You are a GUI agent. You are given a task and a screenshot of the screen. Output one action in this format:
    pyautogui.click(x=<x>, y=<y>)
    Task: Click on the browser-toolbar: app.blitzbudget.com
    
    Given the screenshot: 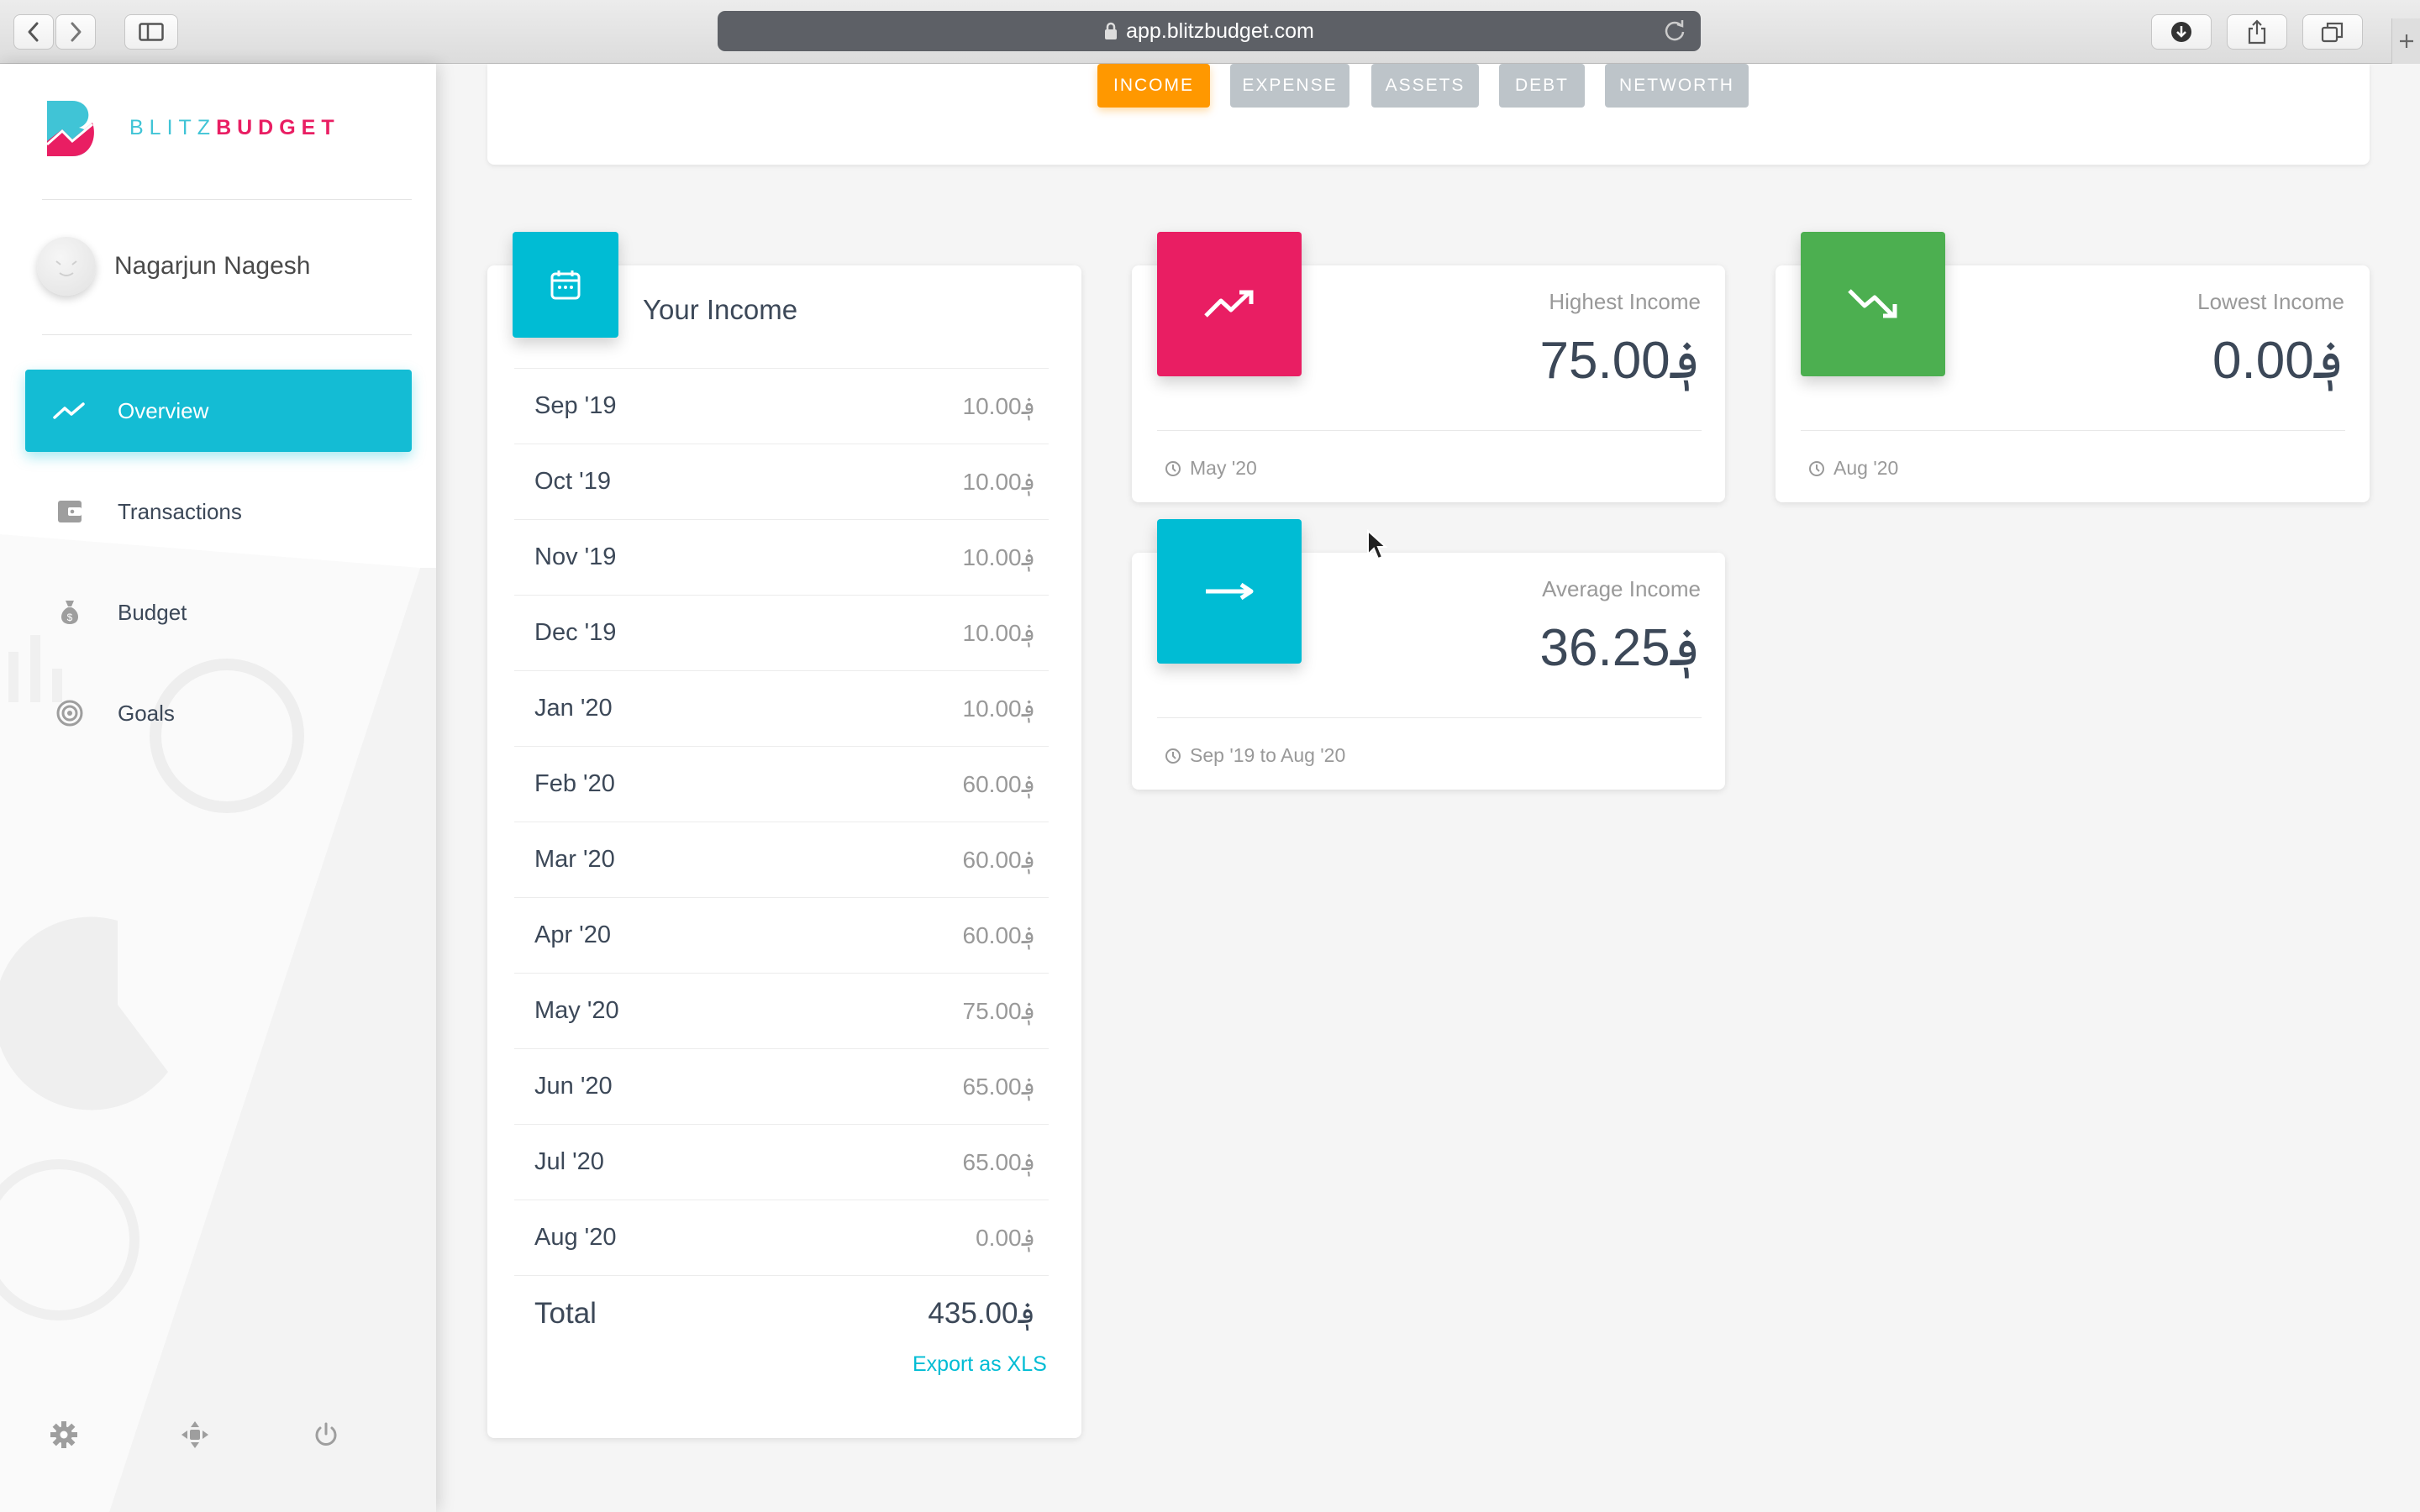 What is the action you would take?
    pyautogui.click(x=1210, y=32)
    